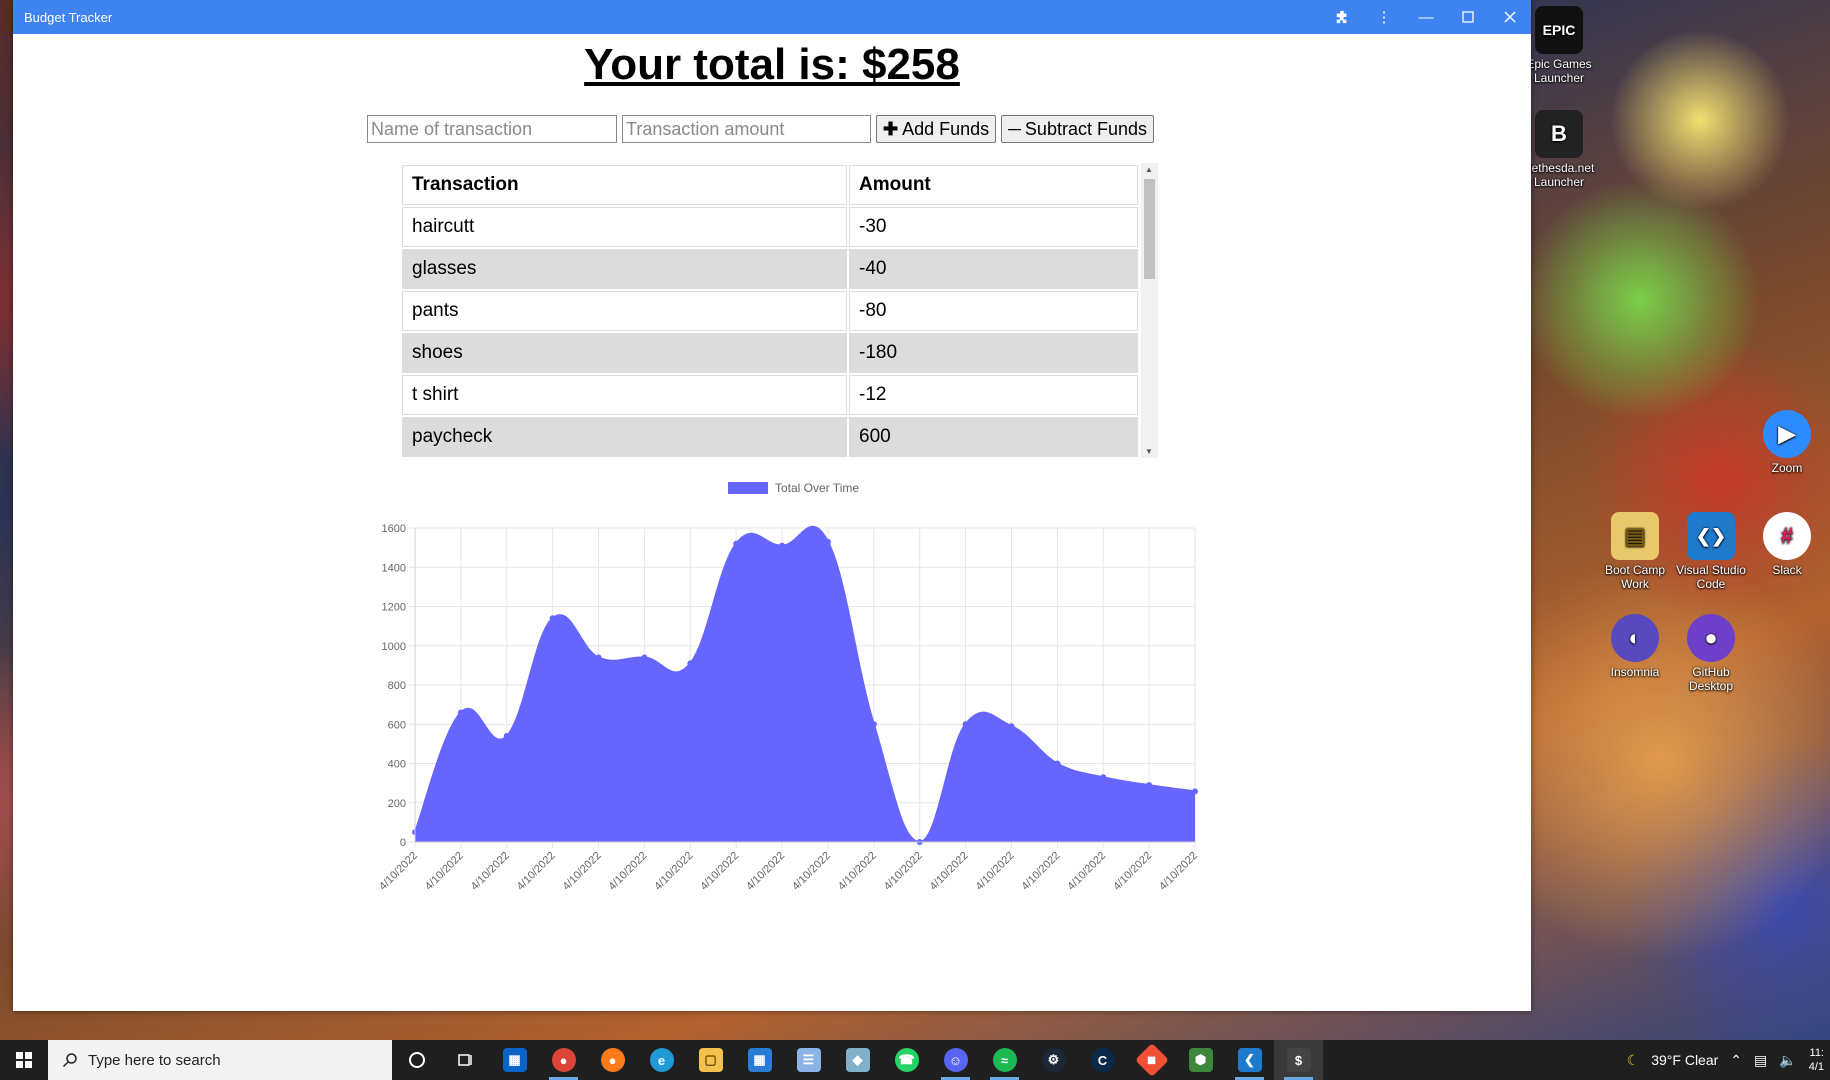 Image resolution: width=1830 pixels, height=1080 pixels. I want to click on microsoft-store-icon: ▦, so click(514, 1060).